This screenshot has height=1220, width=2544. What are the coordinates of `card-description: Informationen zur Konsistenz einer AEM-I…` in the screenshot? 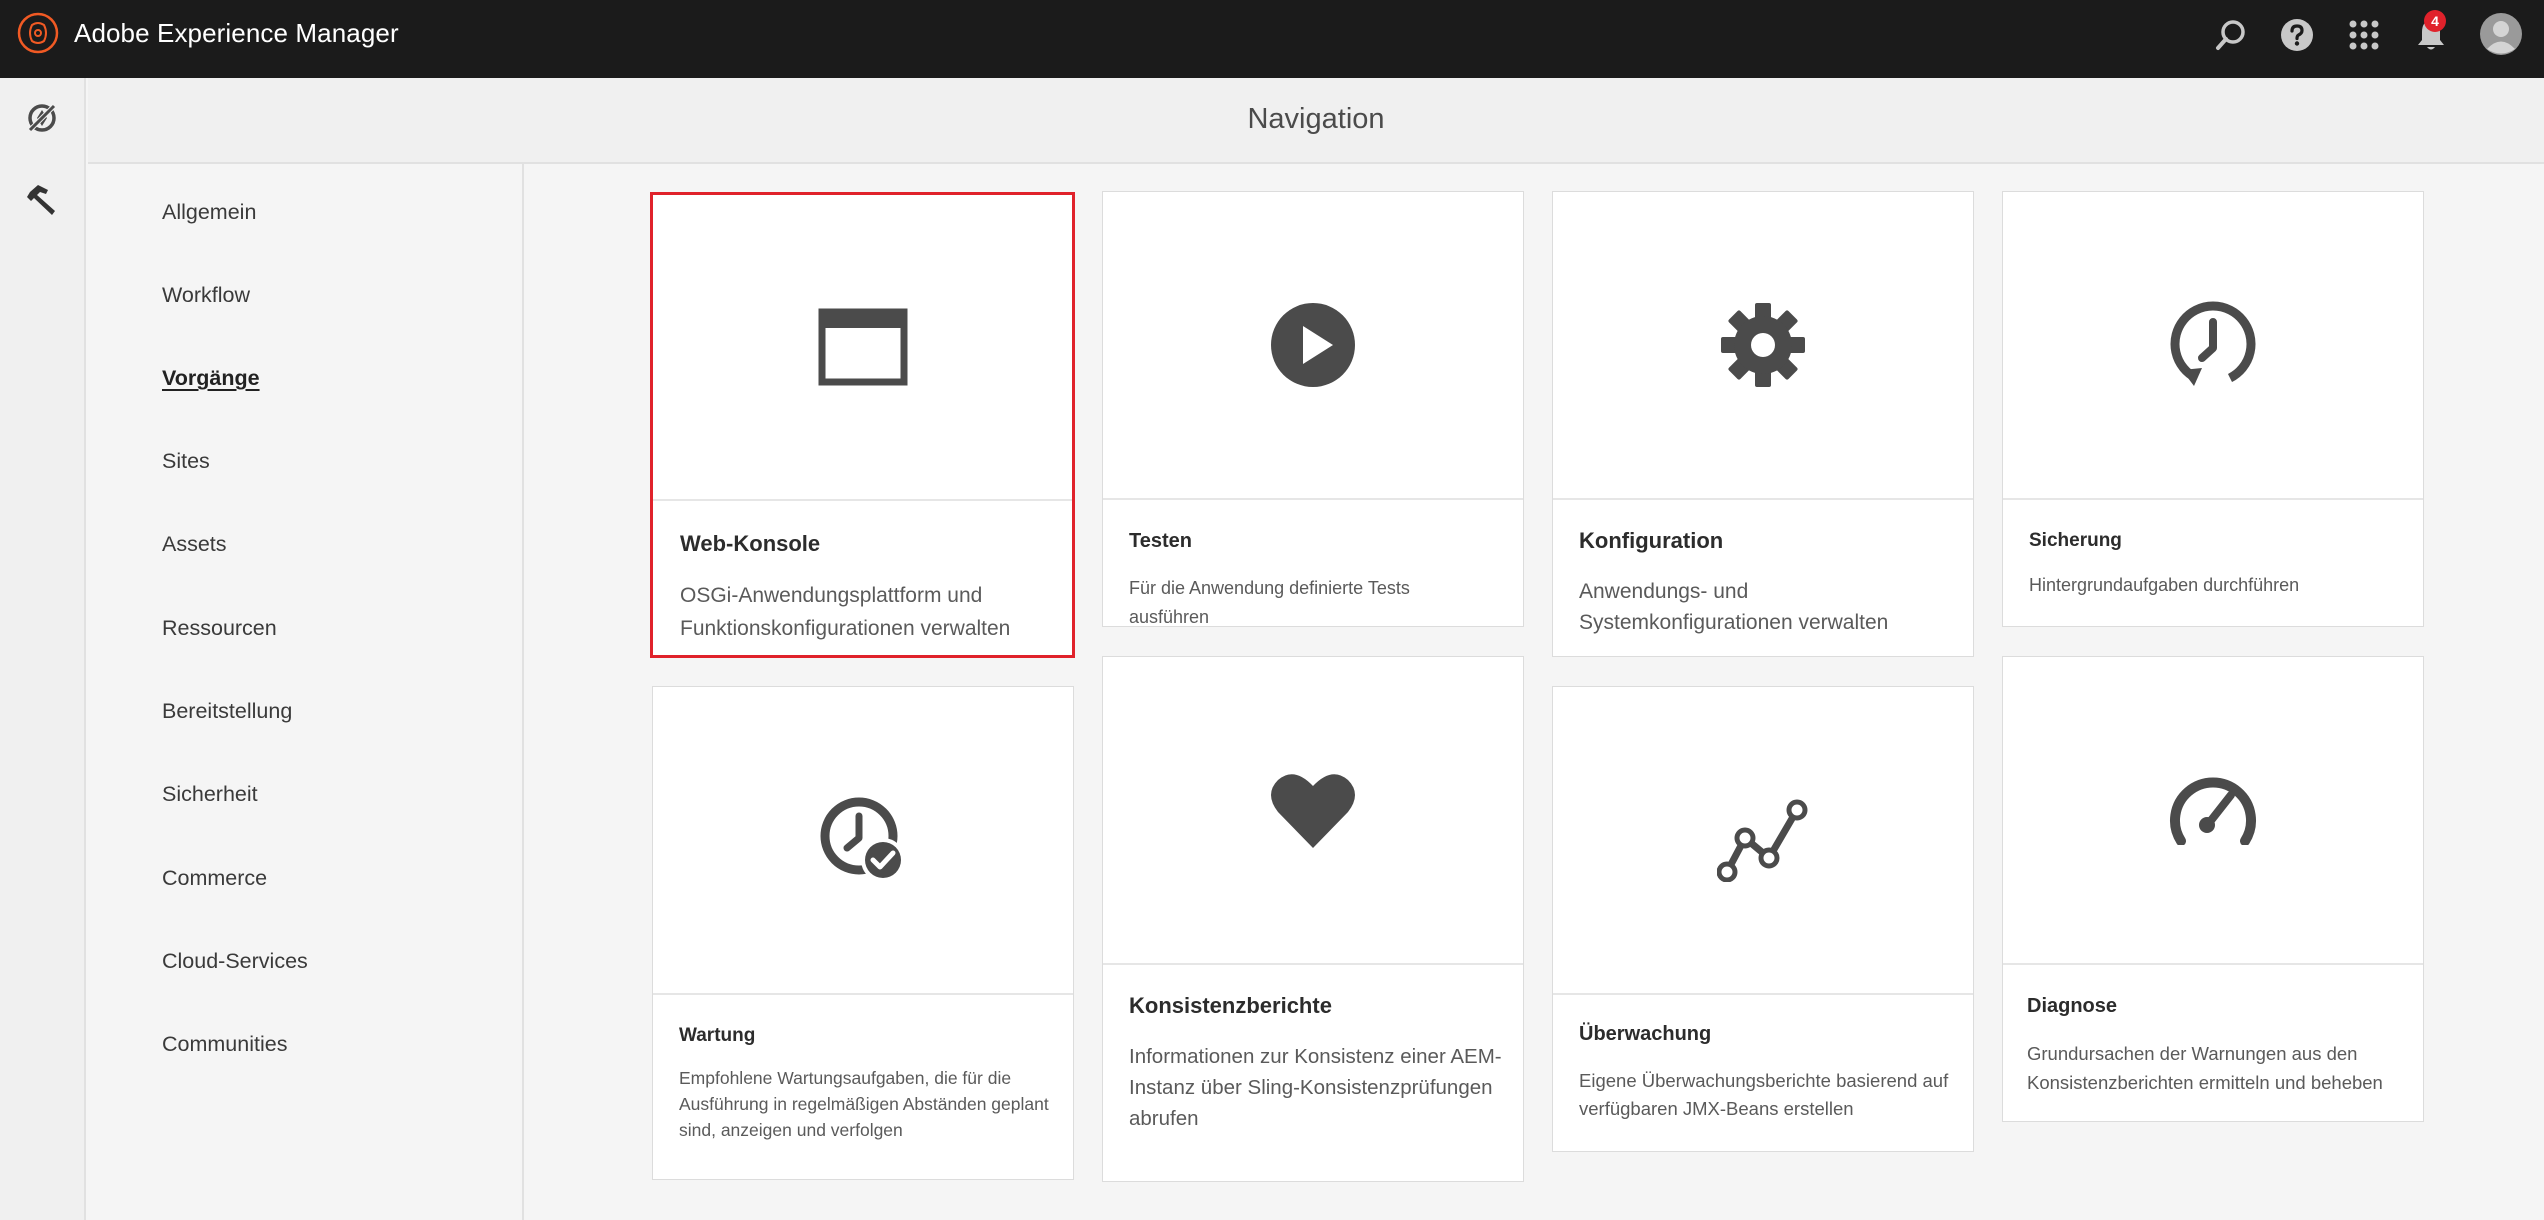 It's located at (1315, 1087).